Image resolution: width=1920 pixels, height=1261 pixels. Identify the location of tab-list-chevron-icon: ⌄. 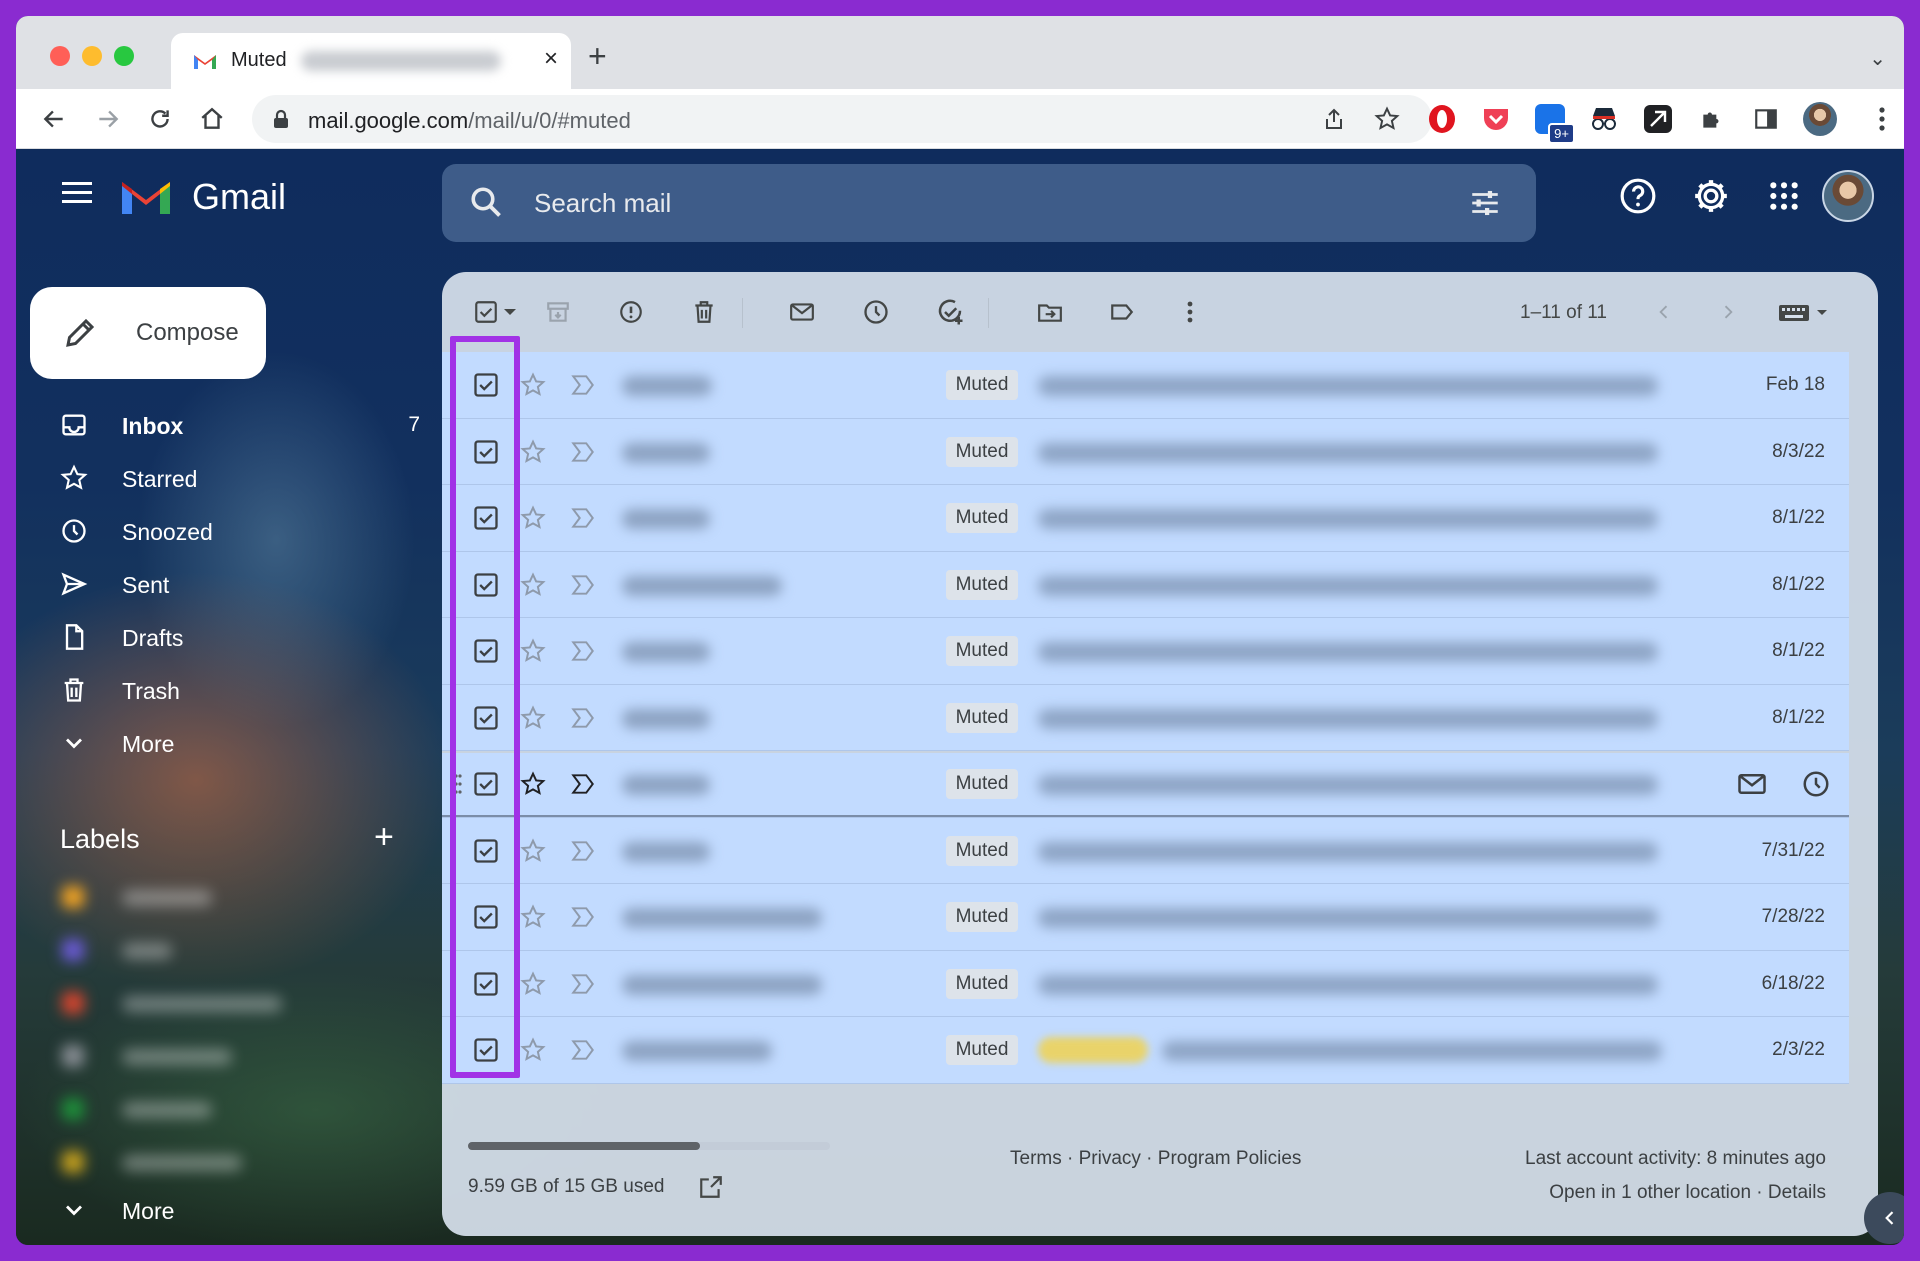
(1877, 58).